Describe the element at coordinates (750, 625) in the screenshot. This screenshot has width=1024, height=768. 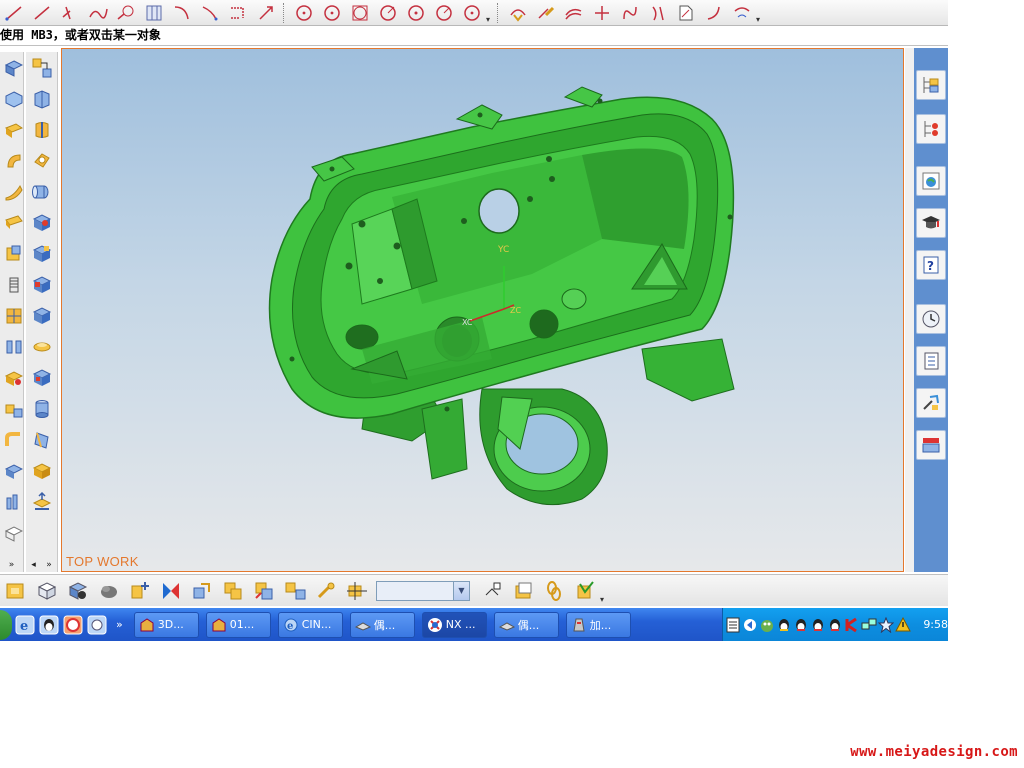
I see `arrow-icon` at that location.